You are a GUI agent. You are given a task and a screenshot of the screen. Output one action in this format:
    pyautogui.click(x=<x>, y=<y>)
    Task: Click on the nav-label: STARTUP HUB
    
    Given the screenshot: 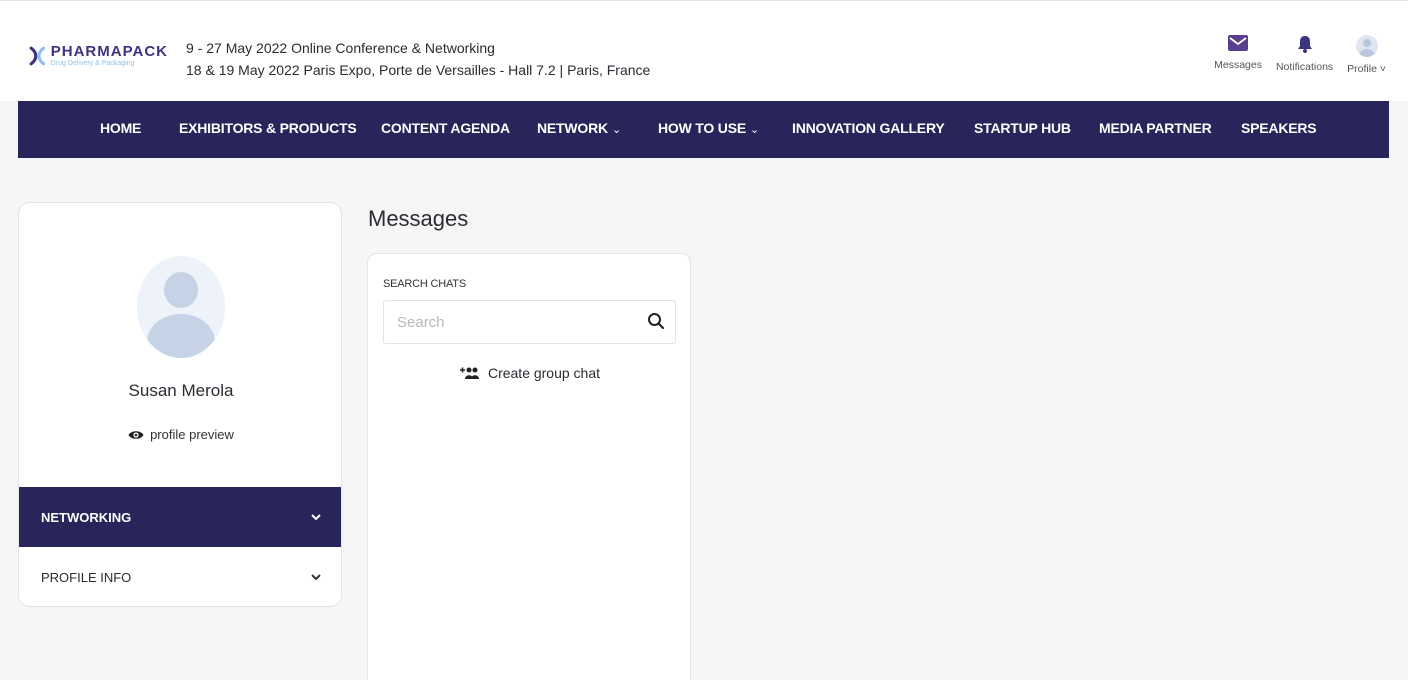 What is the action you would take?
    pyautogui.click(x=1022, y=128)
    